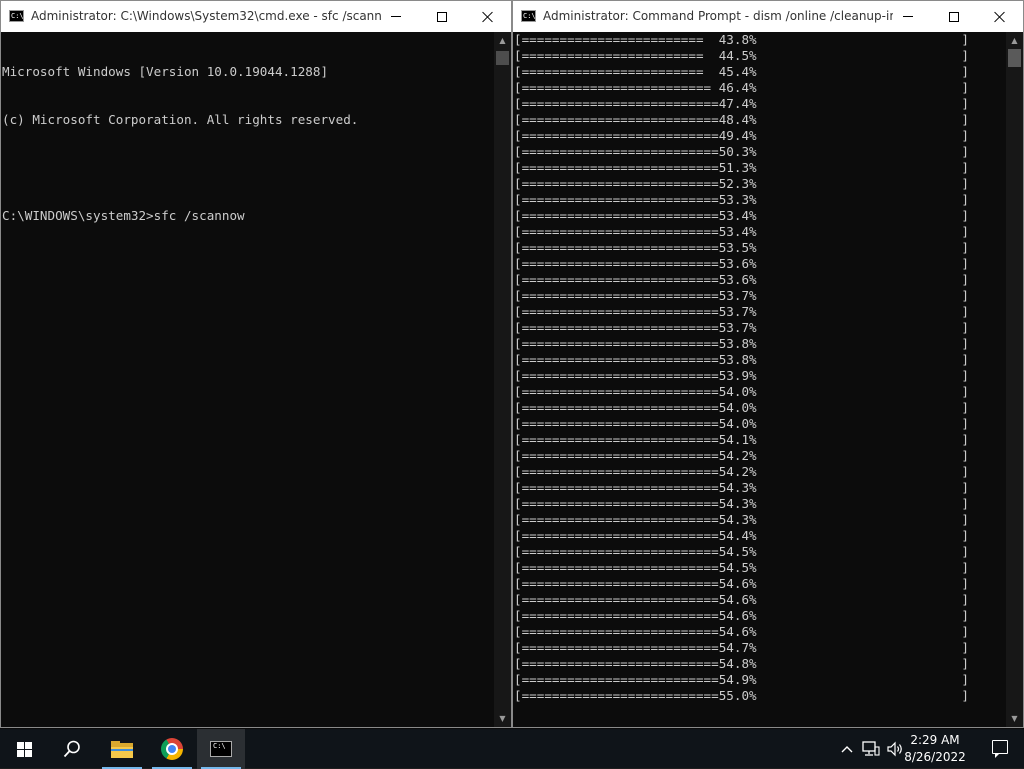 This screenshot has width=1024, height=769. I want to click on clock-date: 8/26/2022, so click(935, 757).